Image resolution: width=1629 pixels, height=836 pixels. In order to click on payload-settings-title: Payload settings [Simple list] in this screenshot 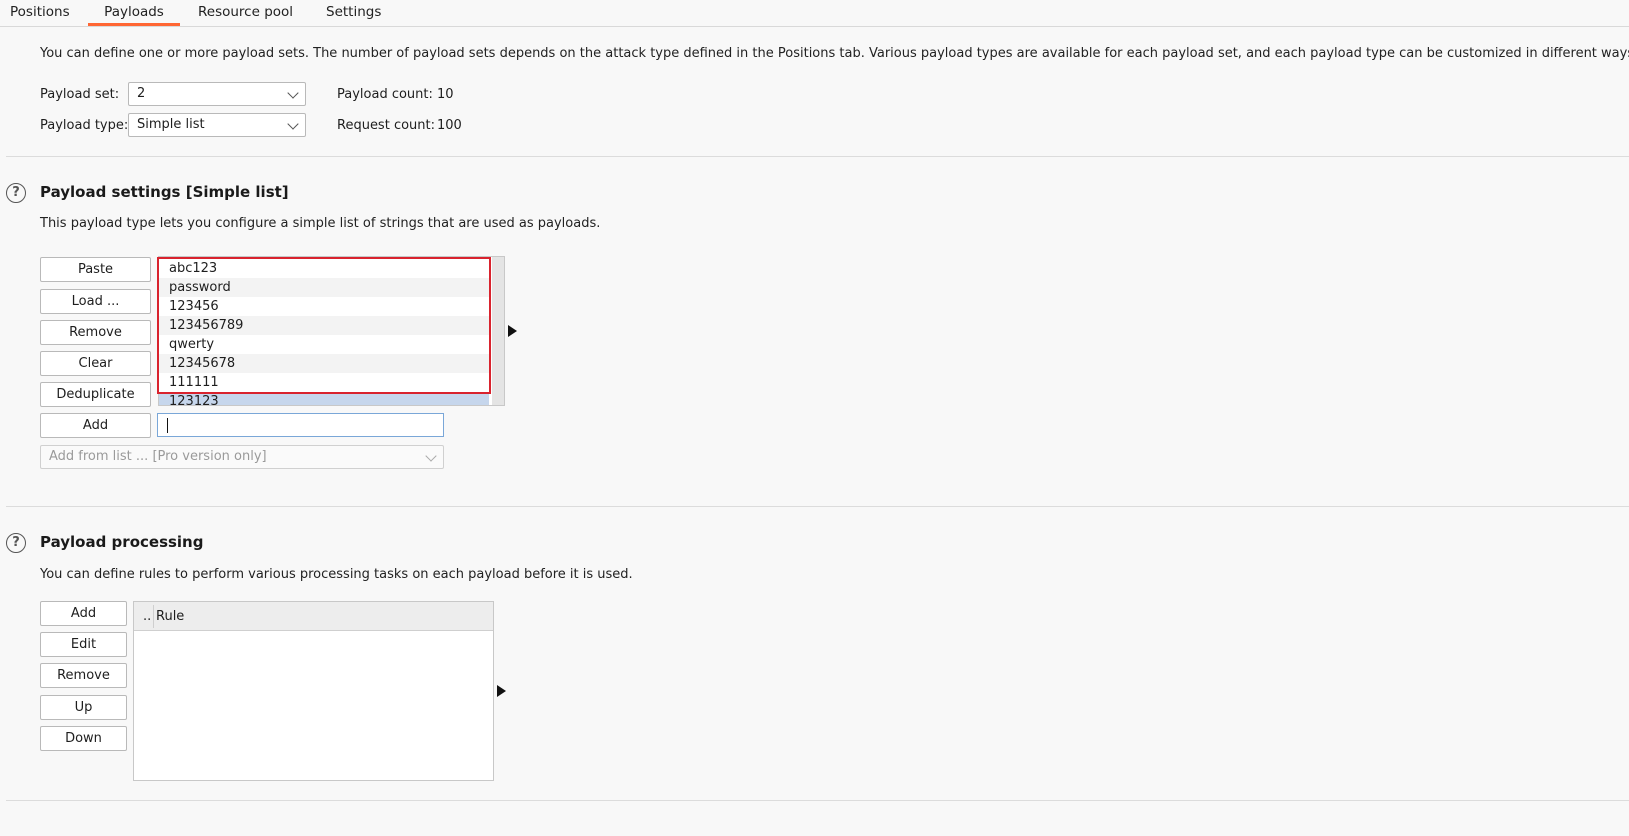, I will do `click(164, 192)`.